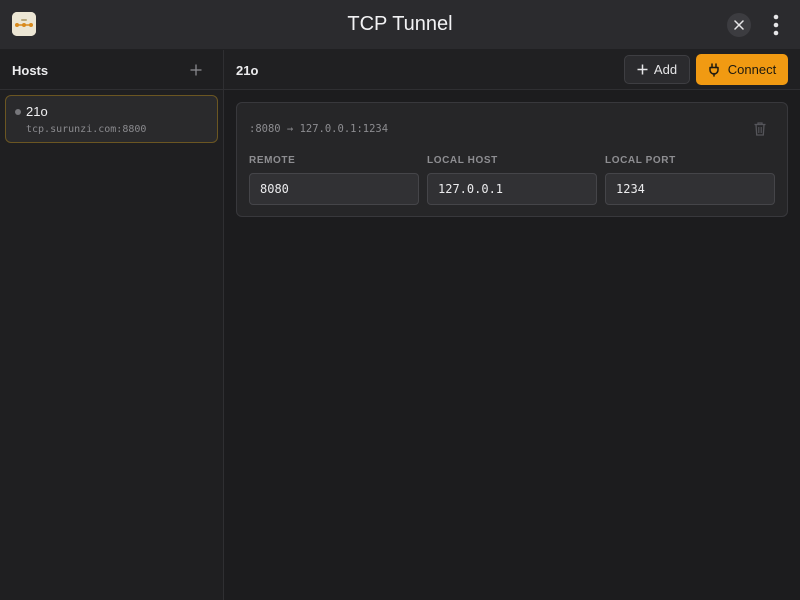  I want to click on more-menu-button, so click(776, 25).